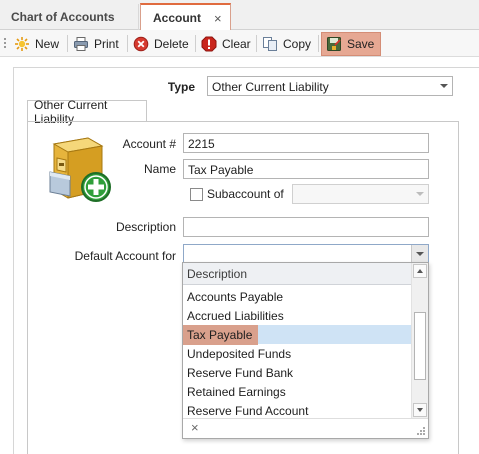  I want to click on resize-grip-icon, so click(420, 430).